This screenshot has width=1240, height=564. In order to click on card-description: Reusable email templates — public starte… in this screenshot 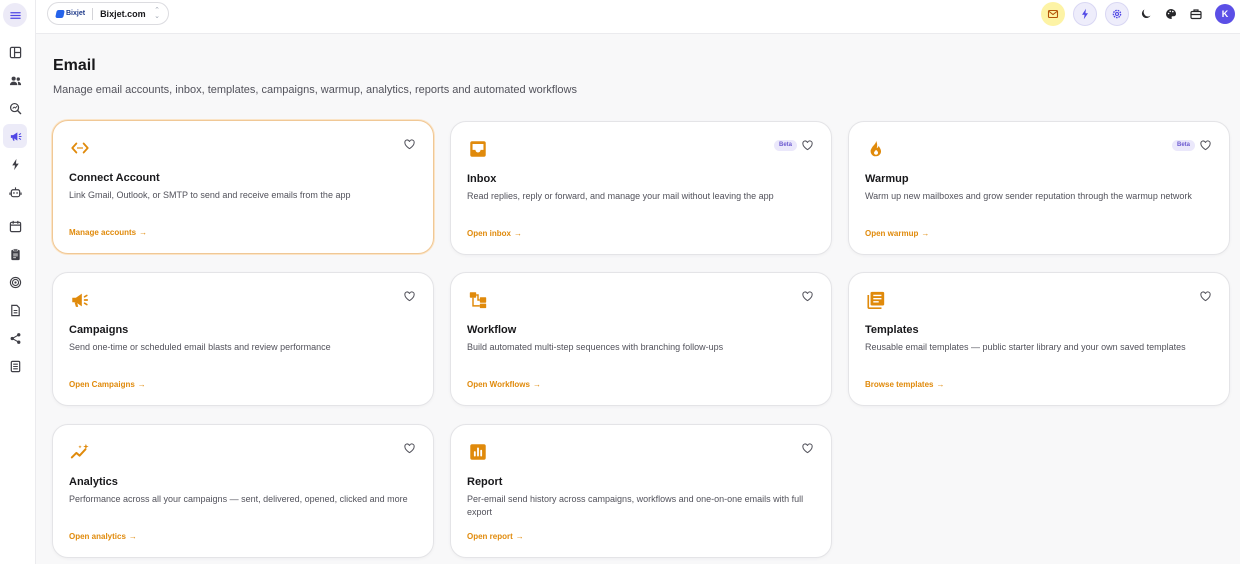, I will do `click(1025, 347)`.